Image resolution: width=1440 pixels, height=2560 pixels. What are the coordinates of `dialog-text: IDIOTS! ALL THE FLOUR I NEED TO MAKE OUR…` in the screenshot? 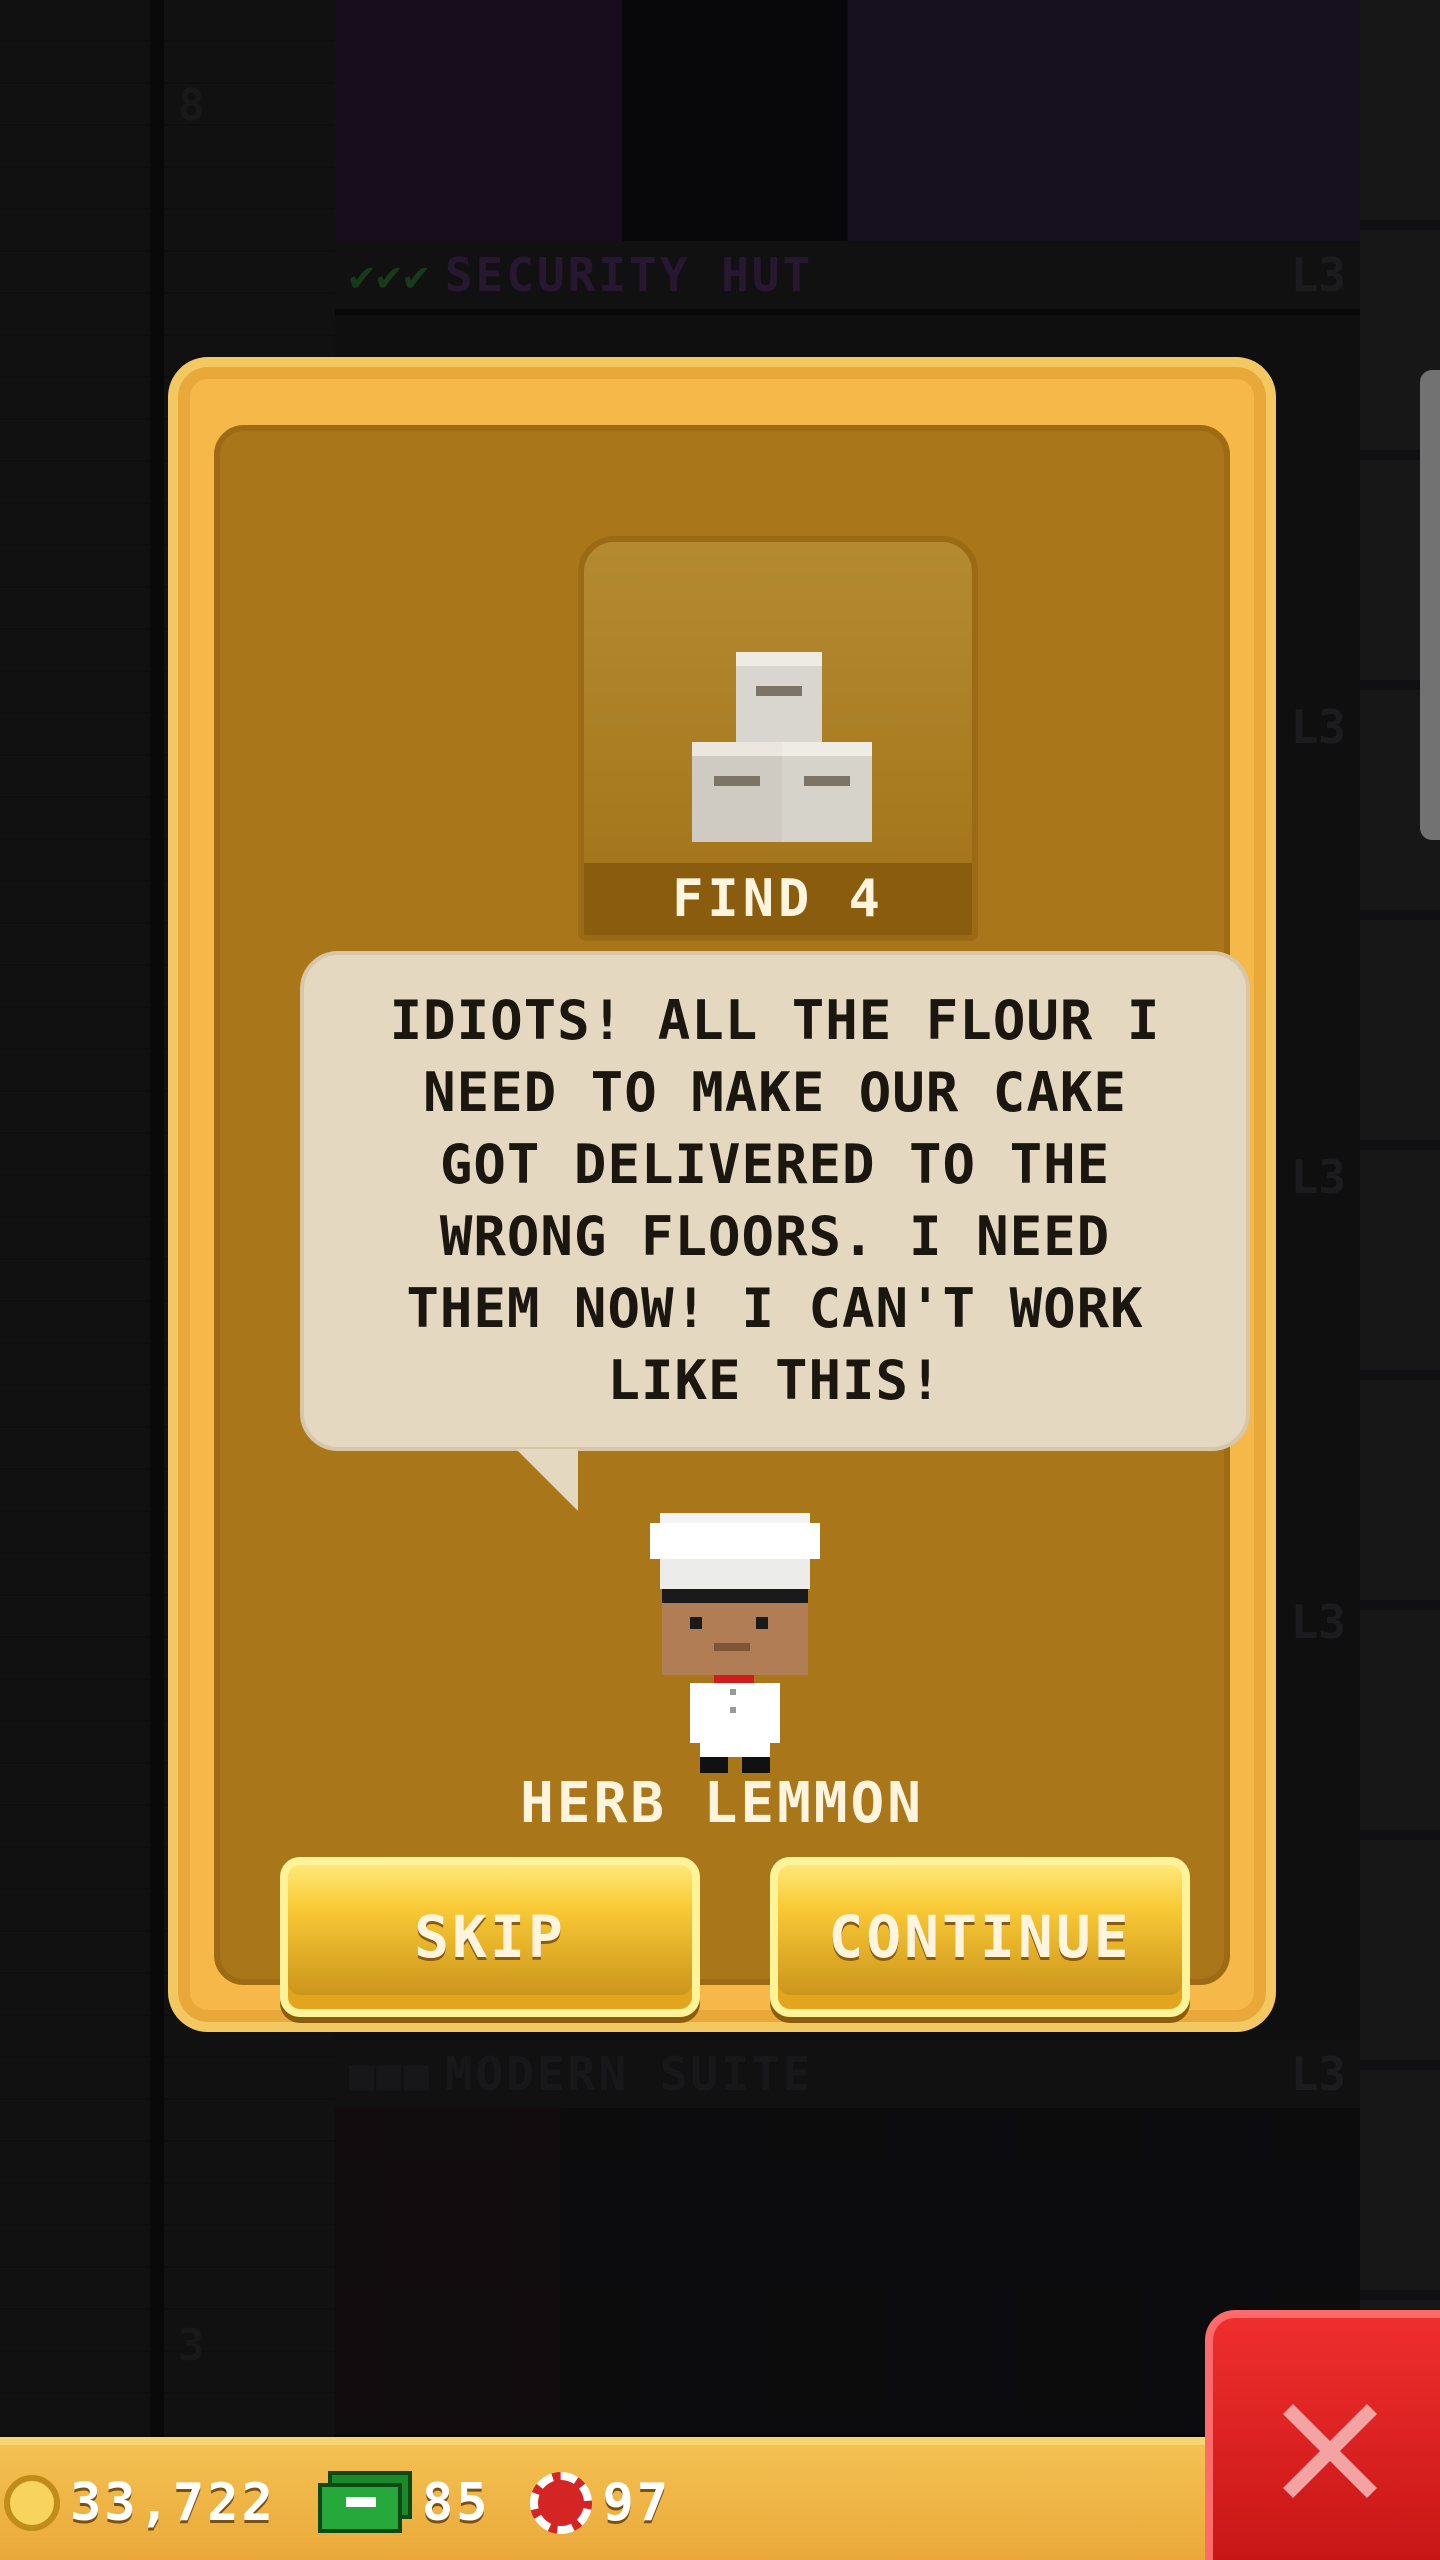 It's located at (775, 1200).